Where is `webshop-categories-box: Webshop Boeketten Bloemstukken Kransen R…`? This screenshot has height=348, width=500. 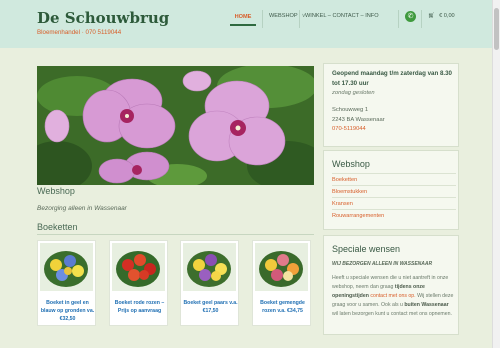 webshop-categories-box: Webshop Boeketten Bloemstukken Kransen R… is located at coordinates (391, 190).